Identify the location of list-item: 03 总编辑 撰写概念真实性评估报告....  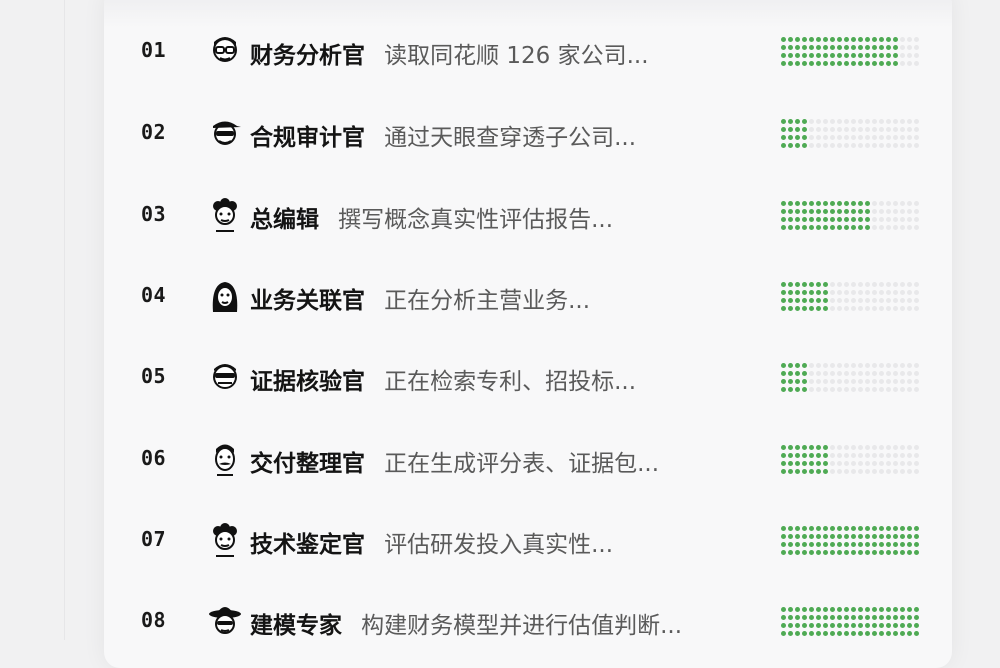
(500, 216).